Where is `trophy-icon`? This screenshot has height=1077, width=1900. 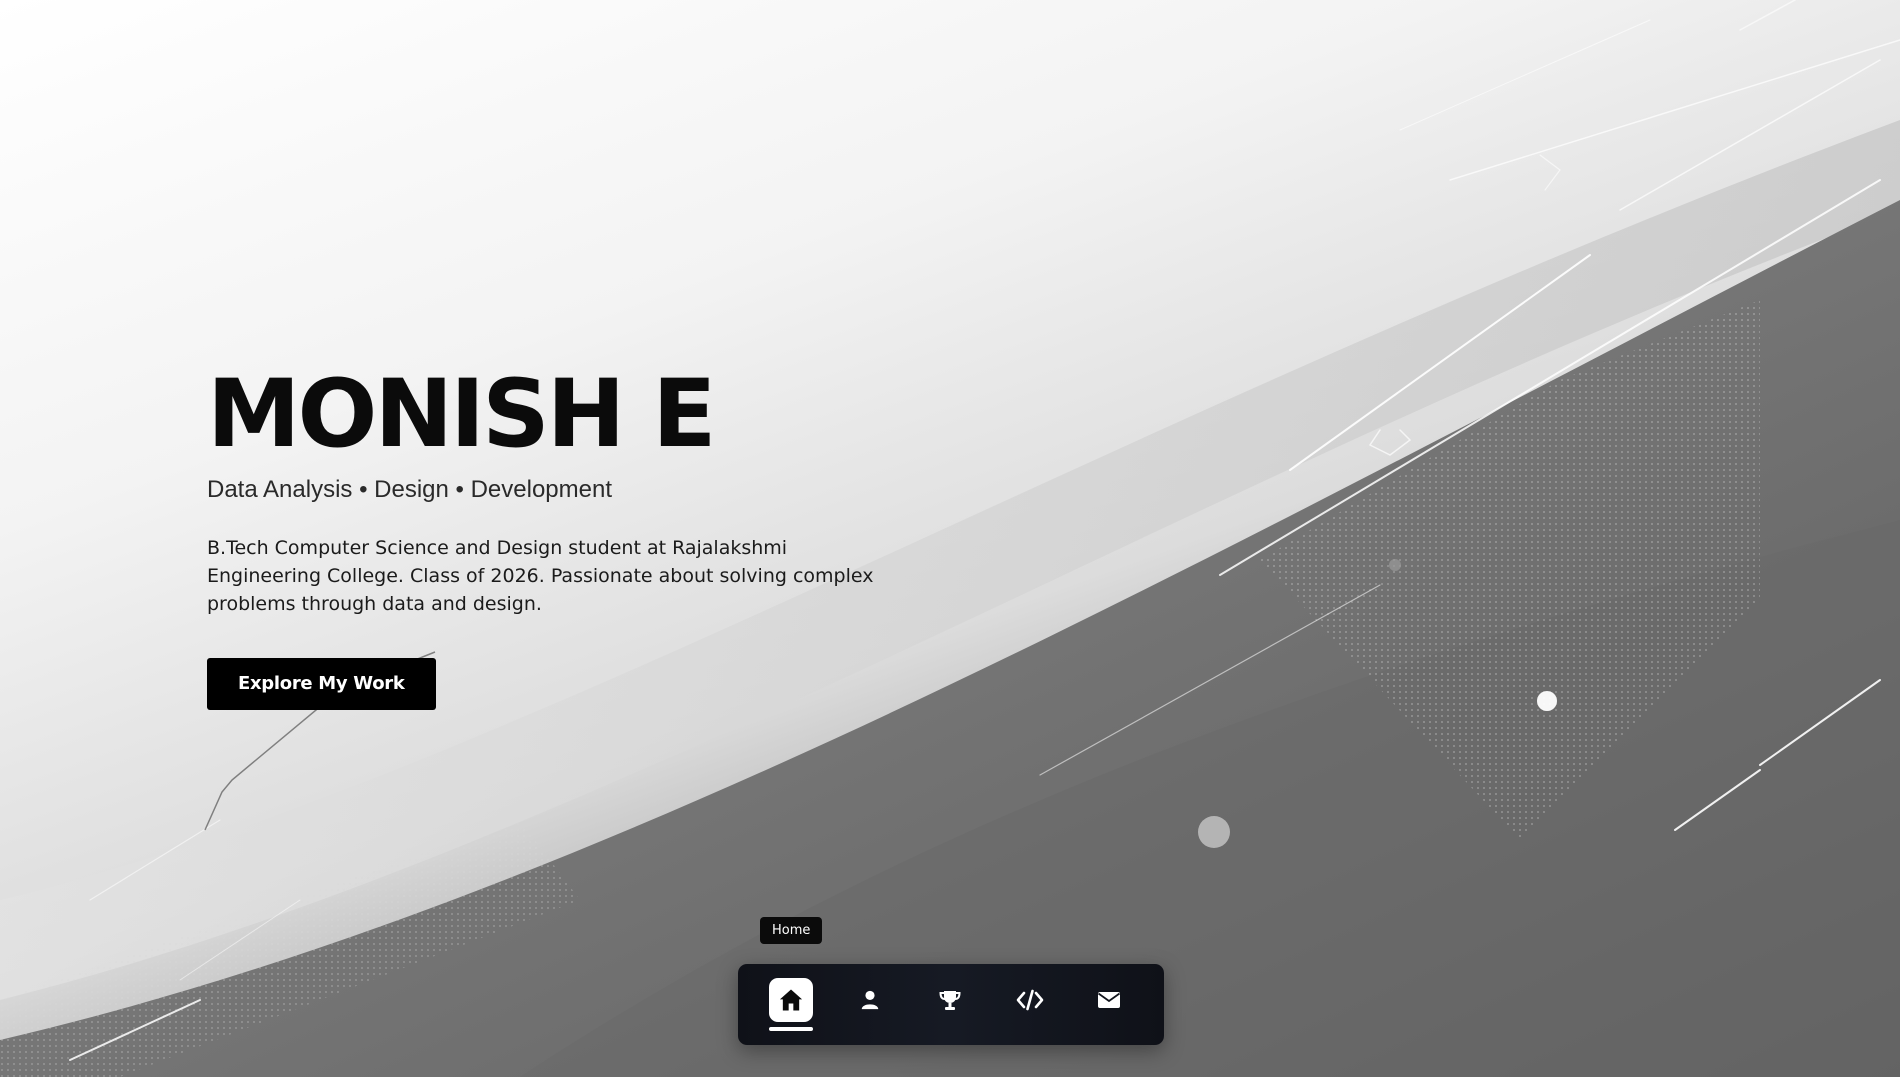
trophy-icon is located at coordinates (950, 1000).